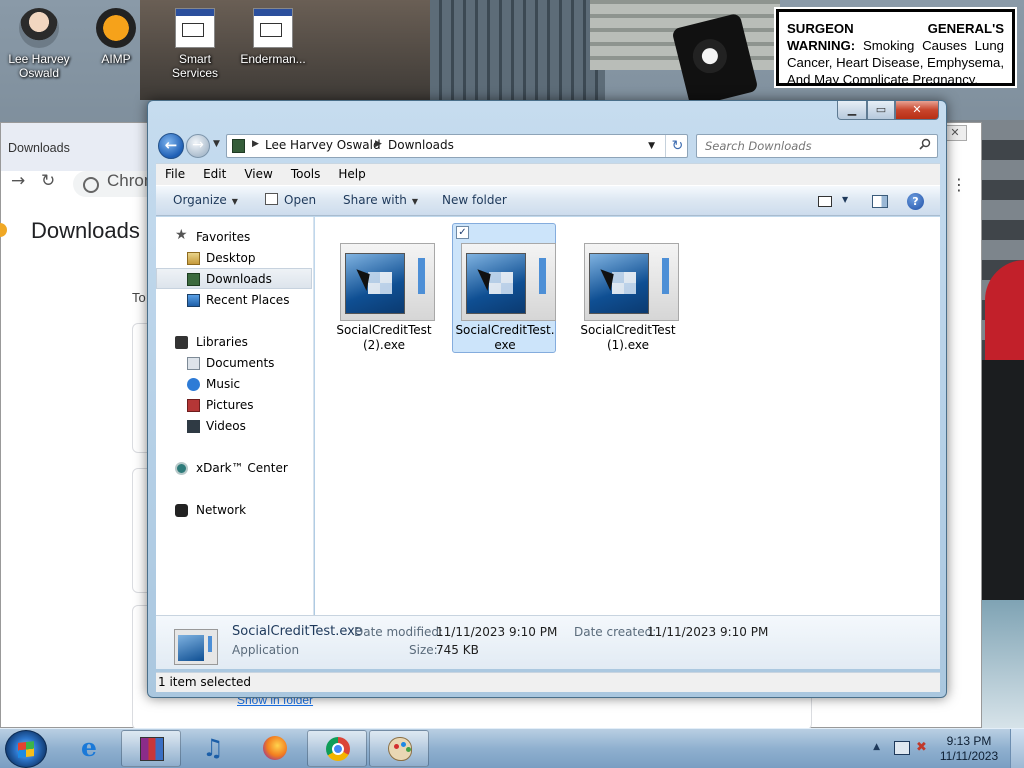 The height and width of the screenshot is (768, 1024). I want to click on nav-label: Desktop, so click(231, 258).